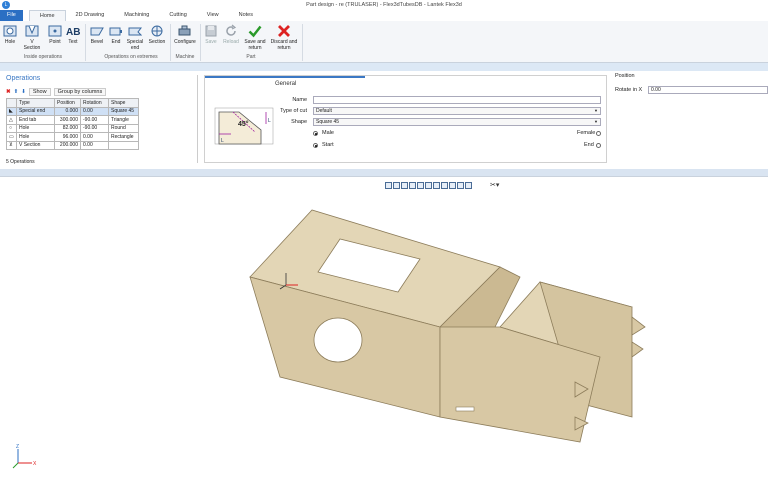 The width and height of the screenshot is (768, 481). What do you see at coordinates (10, 42) in the screenshot?
I see `hole-label: Hole` at bounding box center [10, 42].